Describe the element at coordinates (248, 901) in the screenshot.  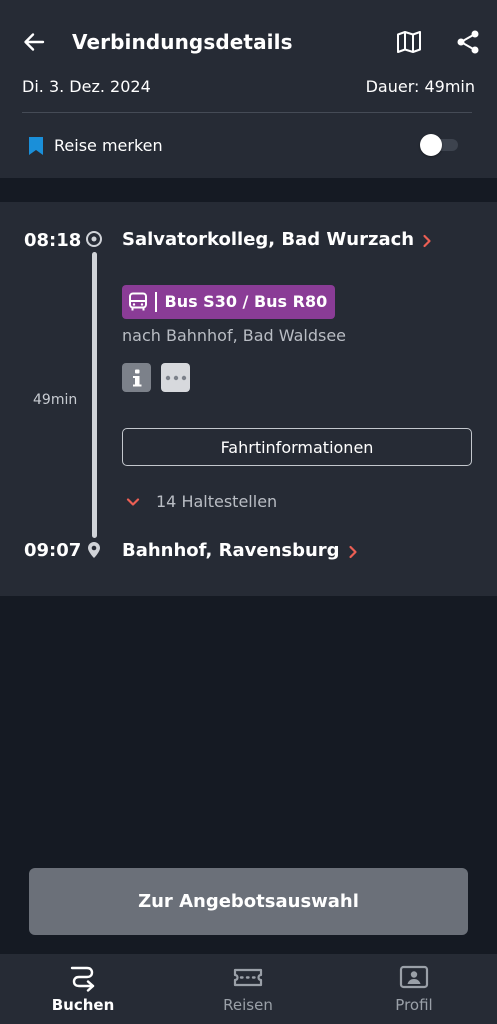
I see `offer-selection-button: Zur Angebotsauswahl` at that location.